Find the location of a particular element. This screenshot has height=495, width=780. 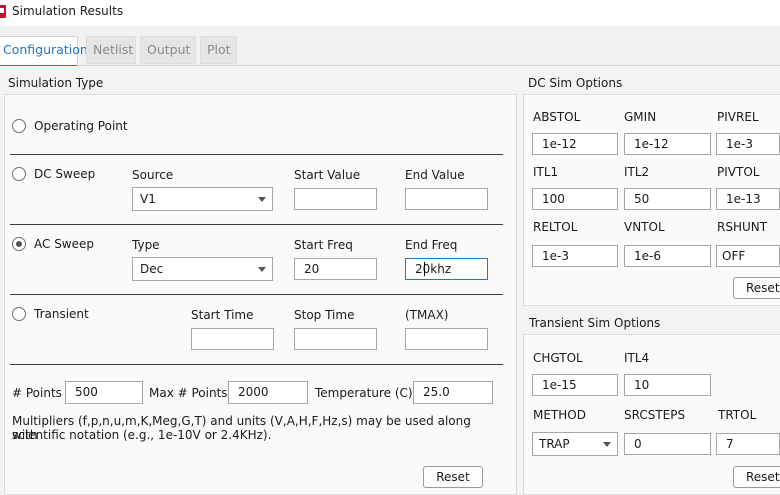

window-title: Simulation Results is located at coordinates (68, 11).